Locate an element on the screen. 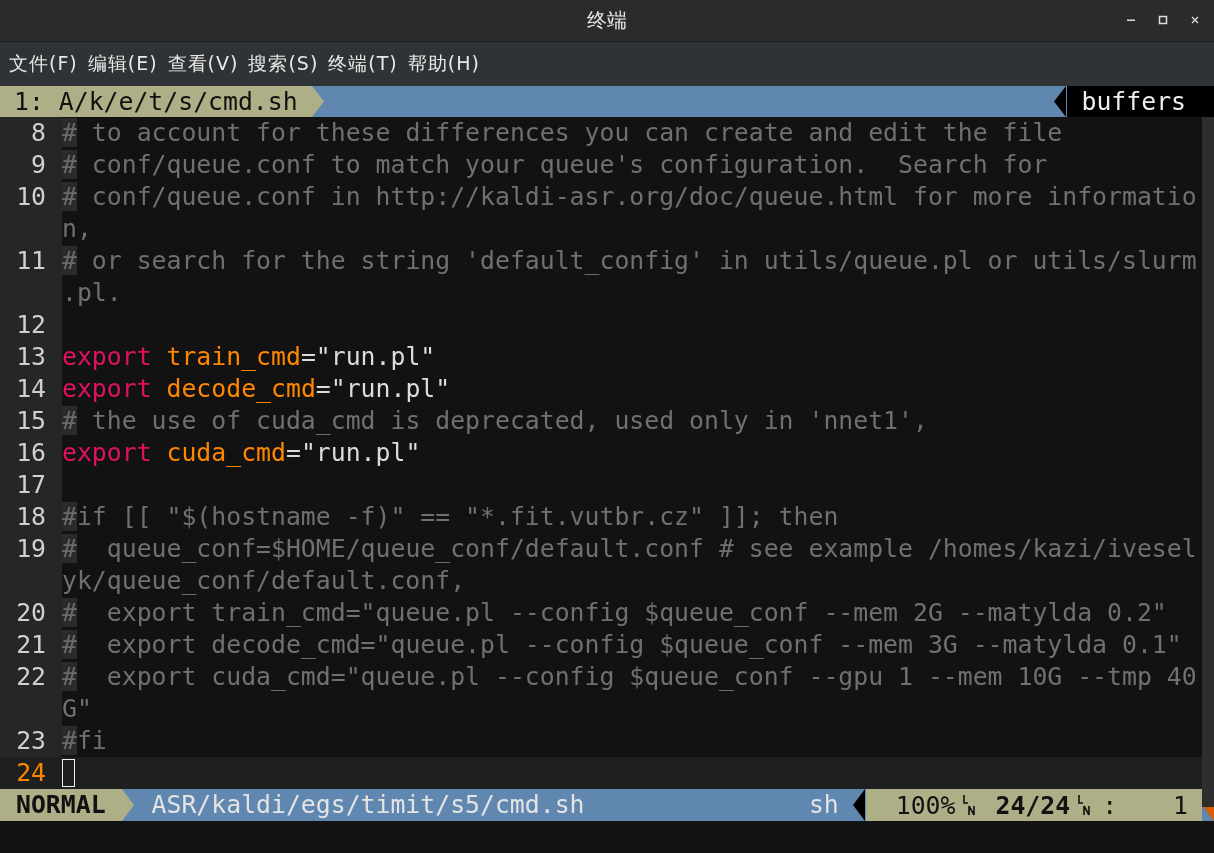  line-number: 23 is located at coordinates (31, 741).